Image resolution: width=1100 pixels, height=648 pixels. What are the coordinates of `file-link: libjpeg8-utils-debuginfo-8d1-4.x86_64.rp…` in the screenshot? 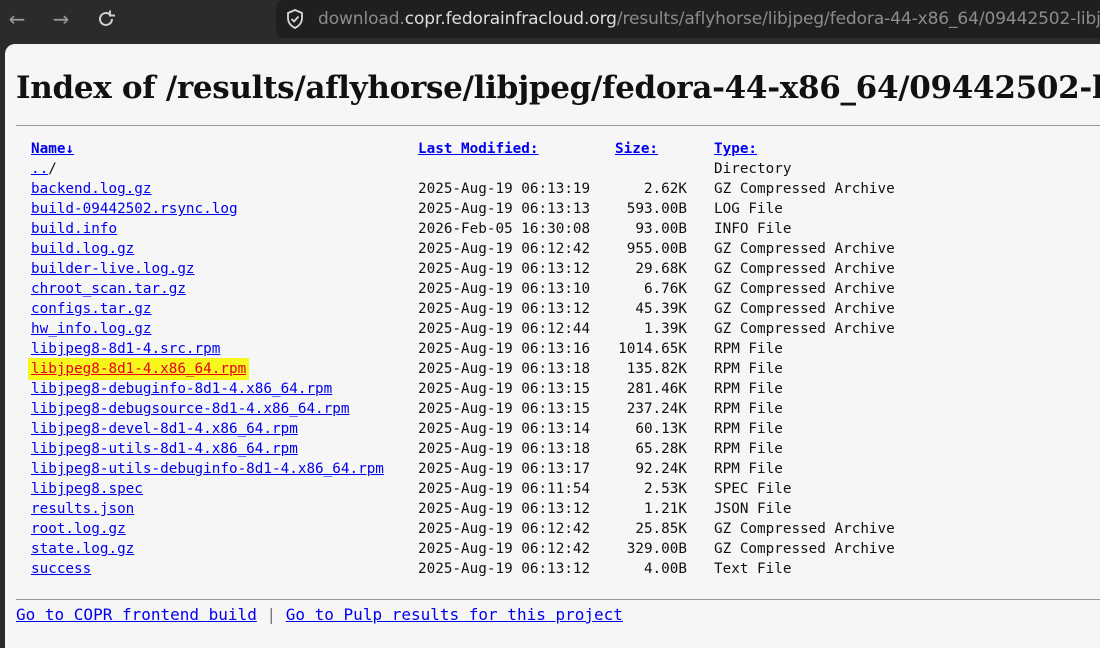 It's located at (207, 469).